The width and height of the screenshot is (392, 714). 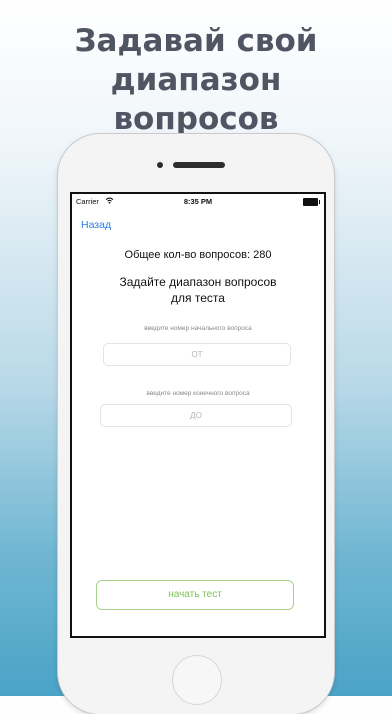 I want to click on total-questions-label: Общее кол-во вопросов: 280, so click(x=198, y=255).